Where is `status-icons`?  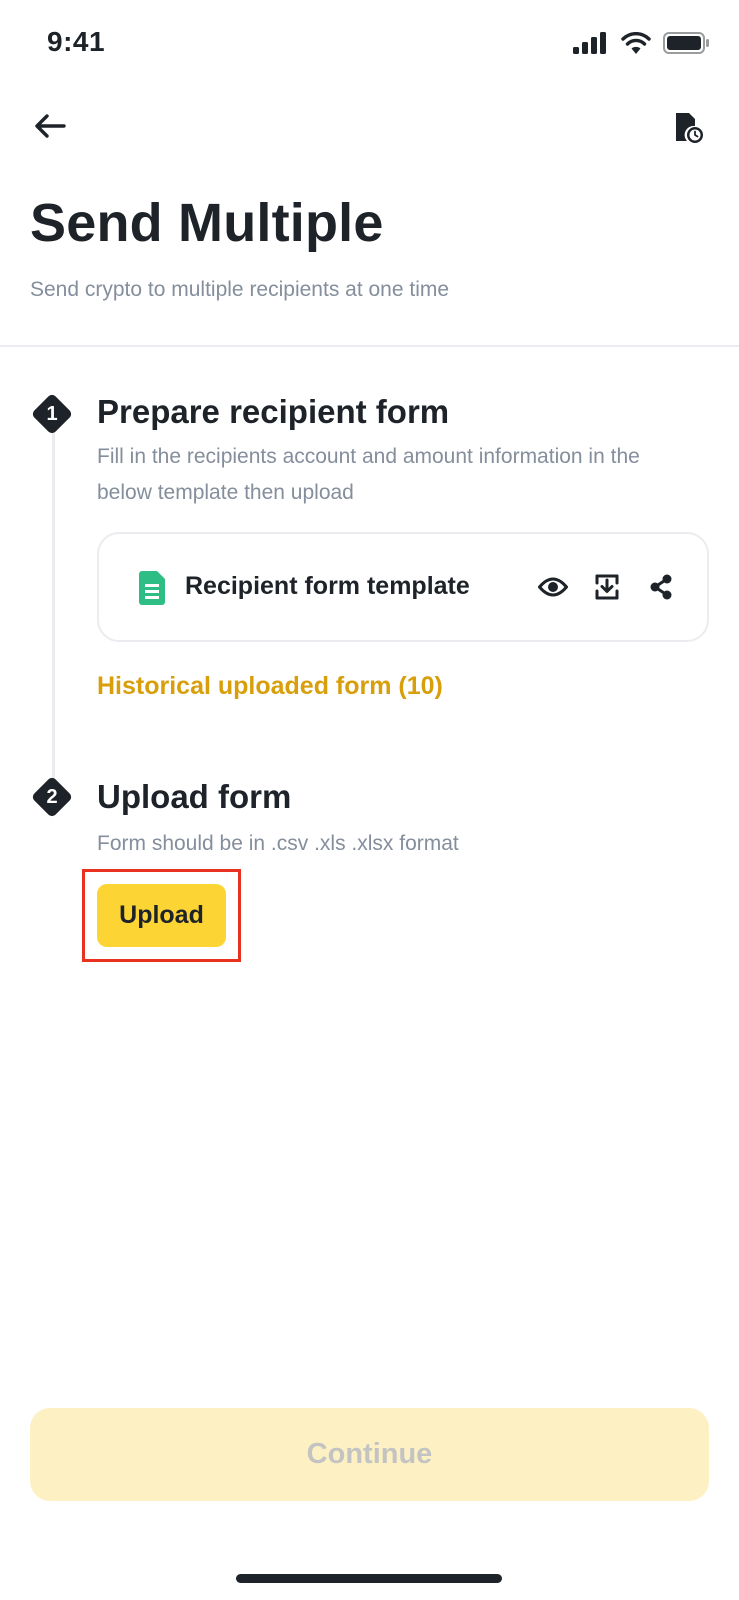
status-icons is located at coordinates (641, 45).